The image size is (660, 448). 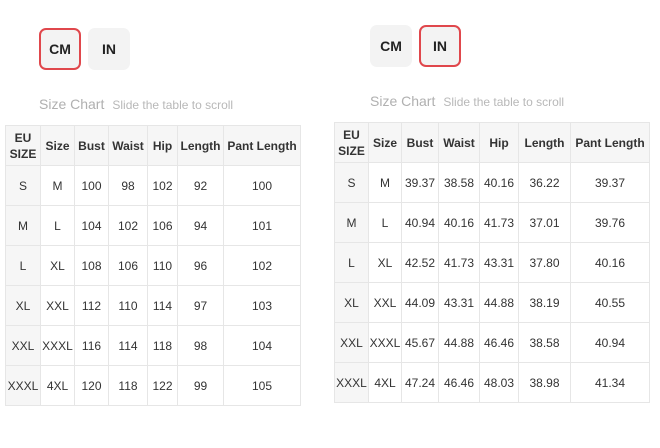 What do you see at coordinates (420, 222) in the screenshot?
I see `cell-bust: 40.94` at bounding box center [420, 222].